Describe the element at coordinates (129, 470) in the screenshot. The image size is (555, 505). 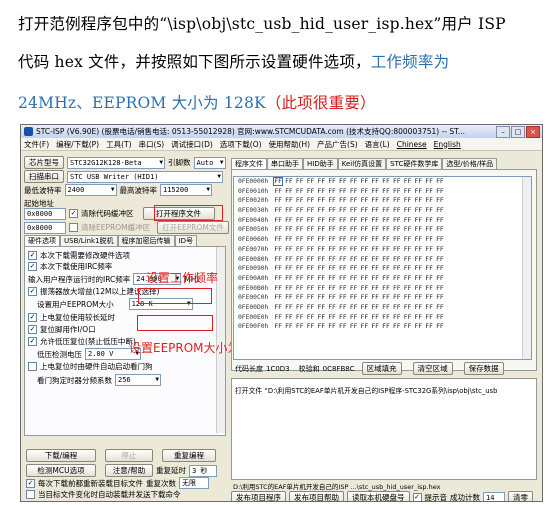
I see `help-button: 注意/帮助` at that location.